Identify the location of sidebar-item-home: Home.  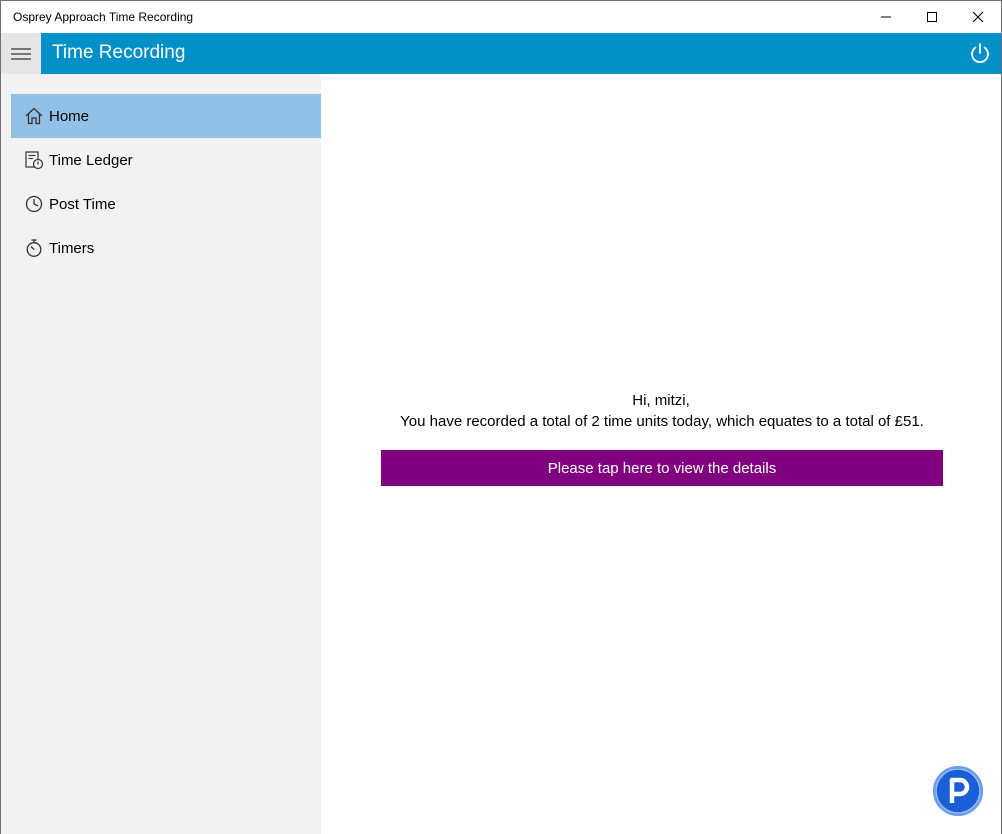
(166, 116).